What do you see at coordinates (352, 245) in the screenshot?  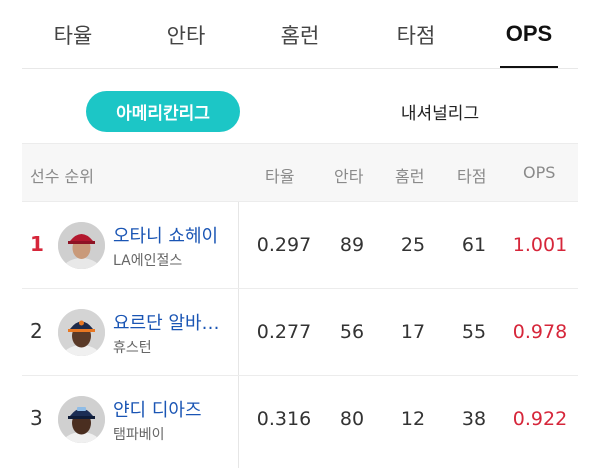 I see `cell-hits: 89` at bounding box center [352, 245].